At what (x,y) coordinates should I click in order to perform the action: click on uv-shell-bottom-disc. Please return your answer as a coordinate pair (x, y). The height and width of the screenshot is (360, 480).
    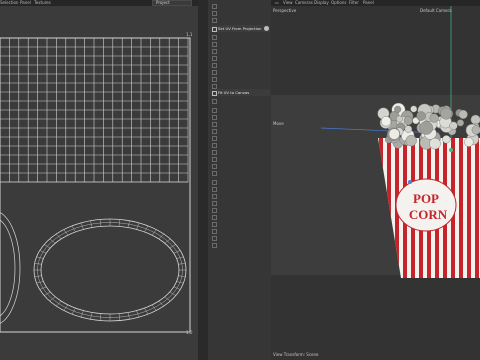
    Looking at the image, I should click on (10, 268).